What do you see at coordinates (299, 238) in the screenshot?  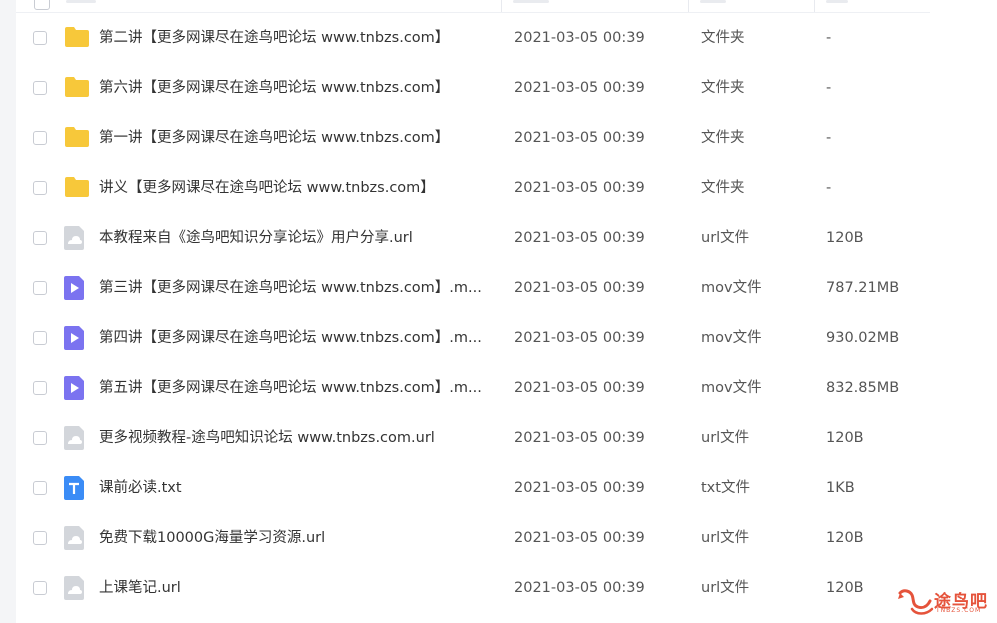 I see `file-name: 本教程来自《途鸟吧知识分享论坛》用户分享.url` at bounding box center [299, 238].